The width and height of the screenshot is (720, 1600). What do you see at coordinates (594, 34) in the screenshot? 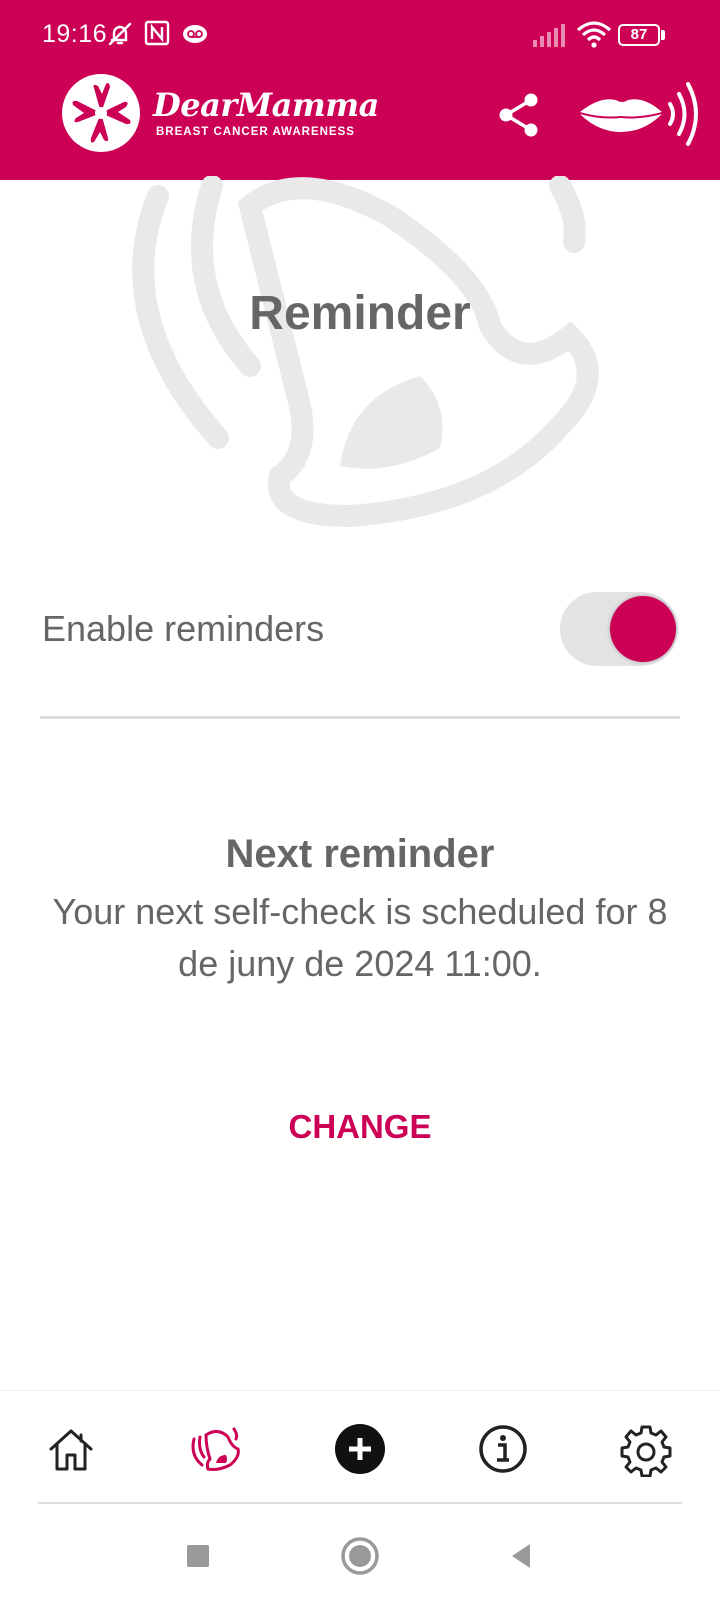
I see `wifi-icon` at bounding box center [594, 34].